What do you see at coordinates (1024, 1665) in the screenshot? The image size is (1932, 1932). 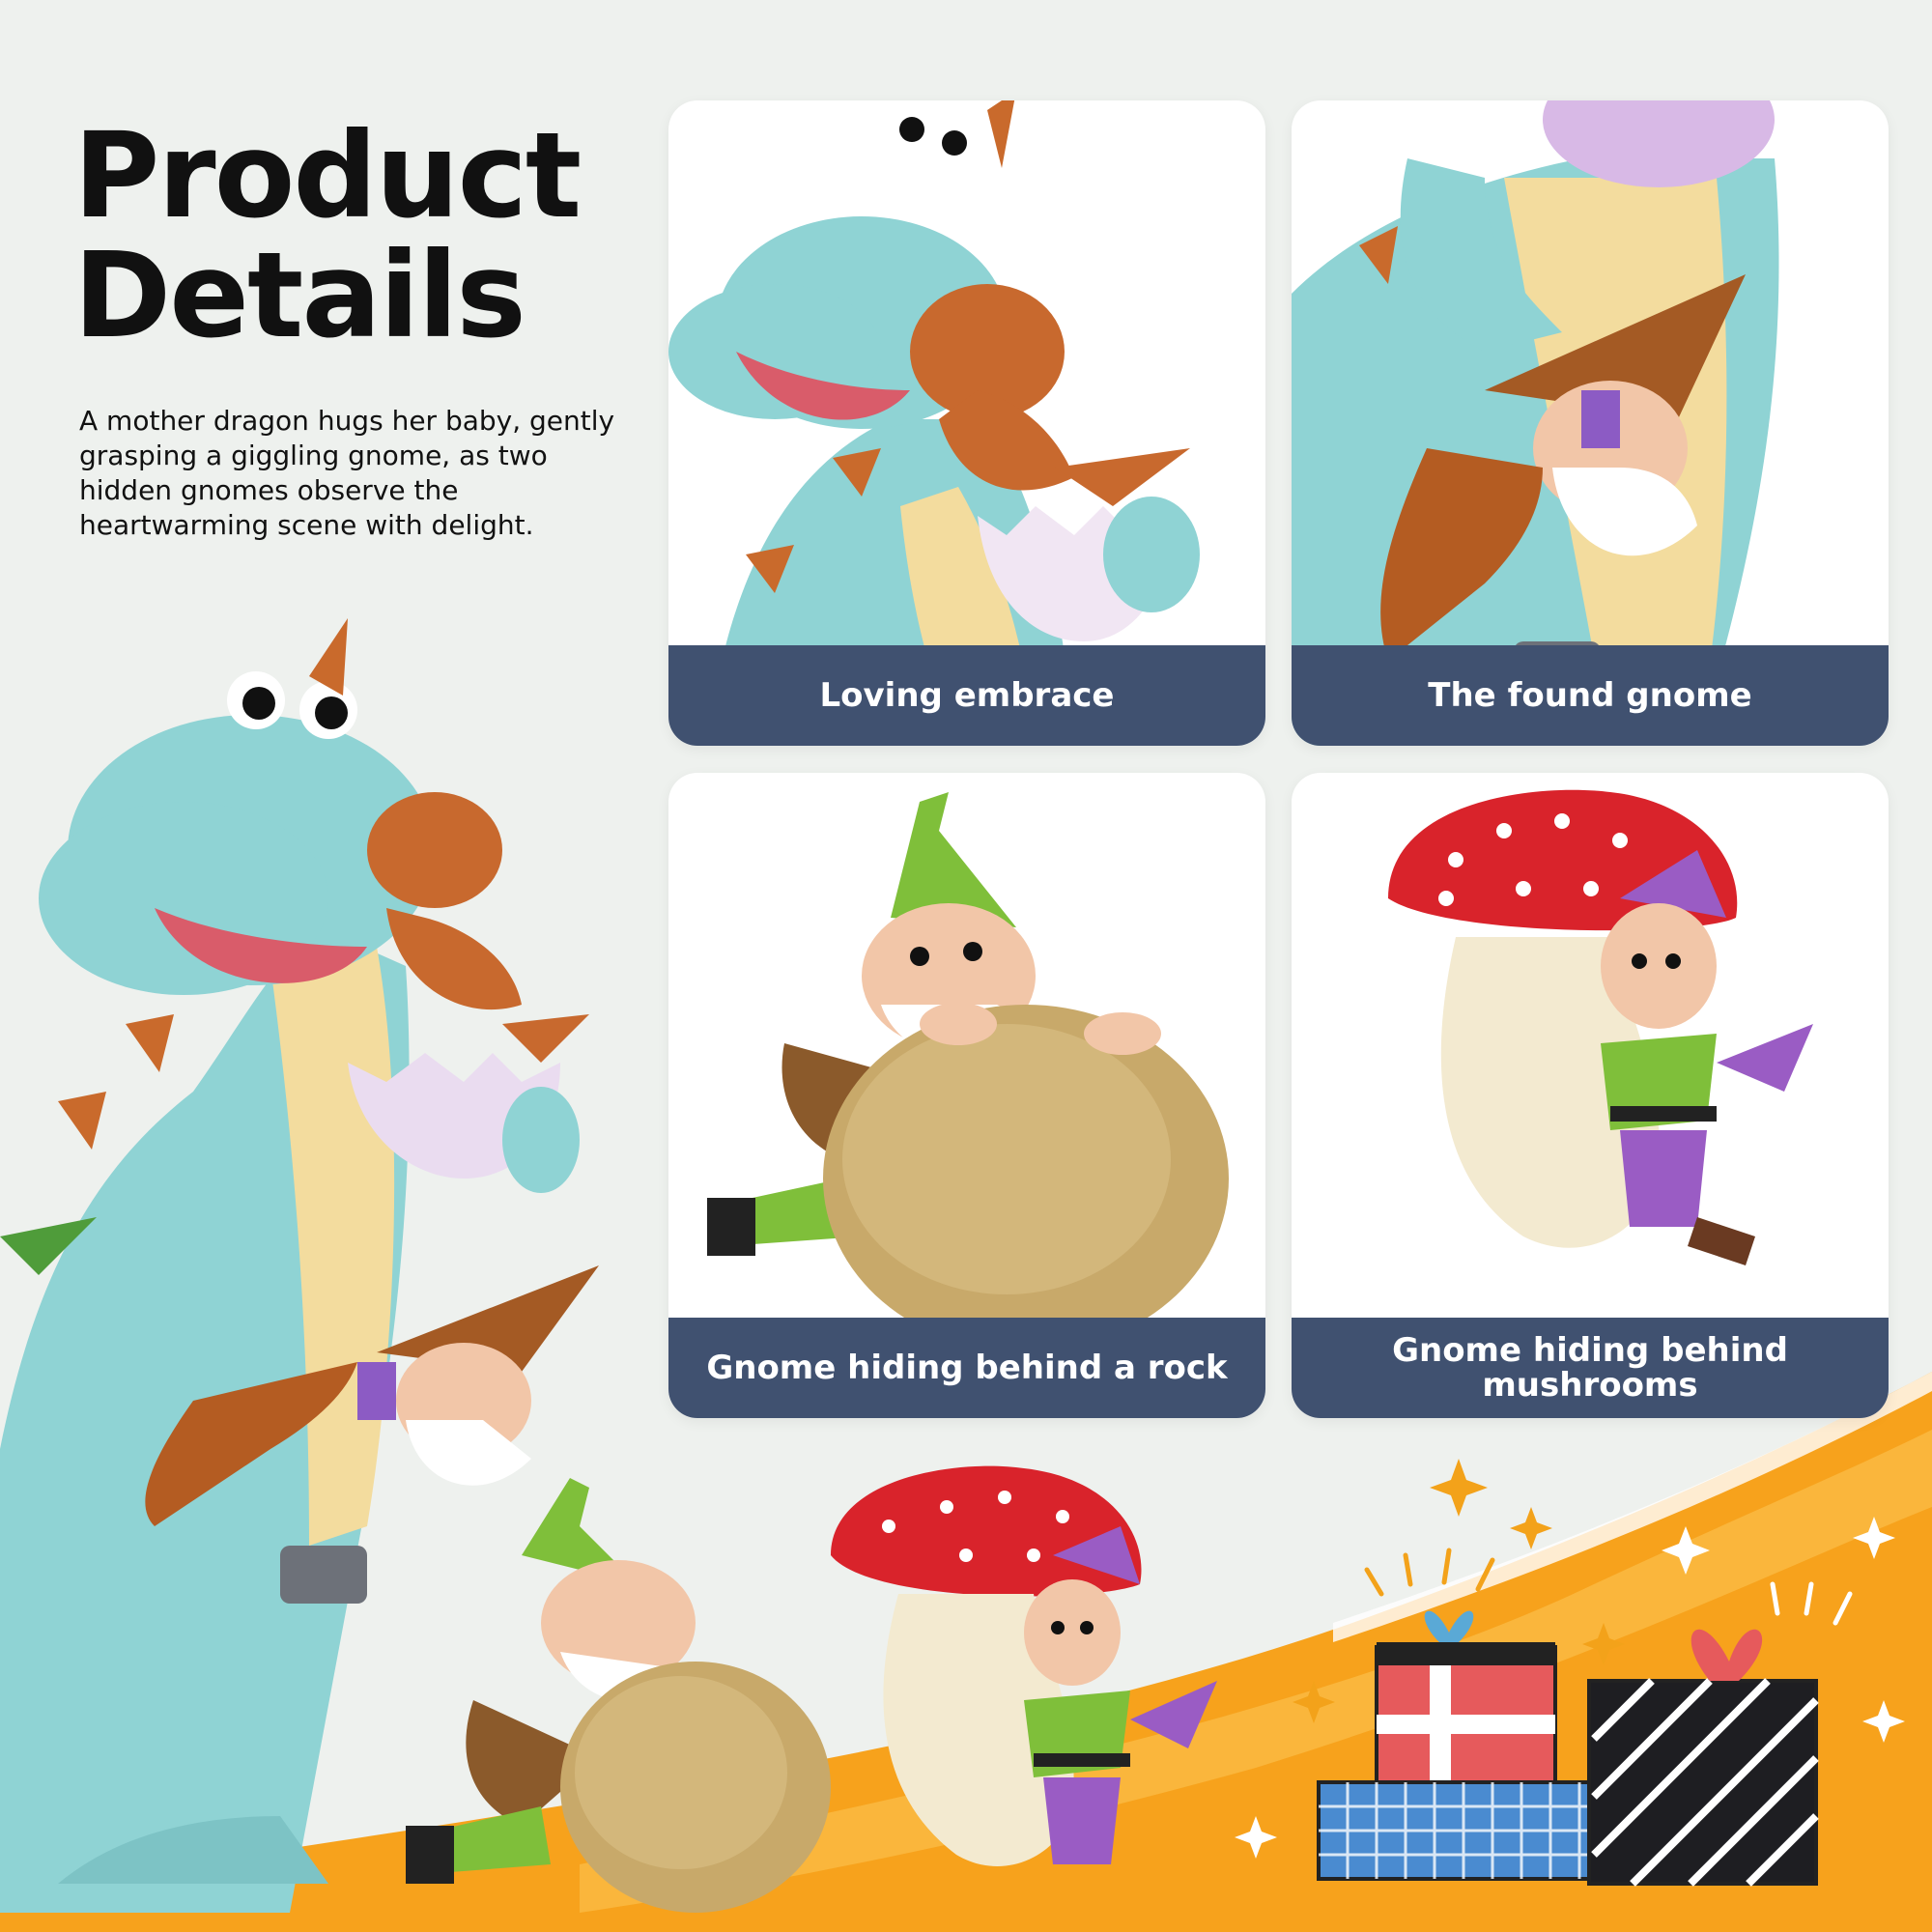 I see `mushroom-gnome-figure` at bounding box center [1024, 1665].